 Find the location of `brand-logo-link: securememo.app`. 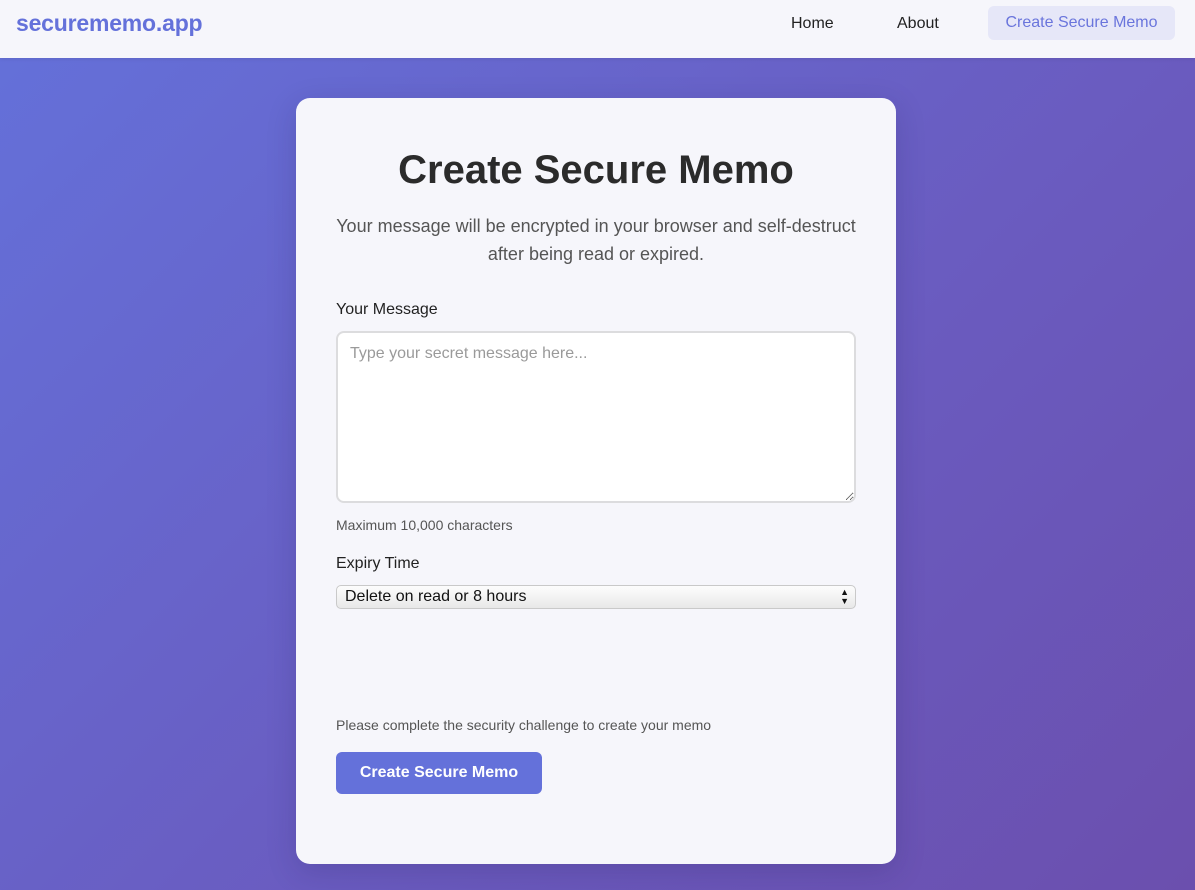

brand-logo-link: securememo.app is located at coordinates (109, 23).